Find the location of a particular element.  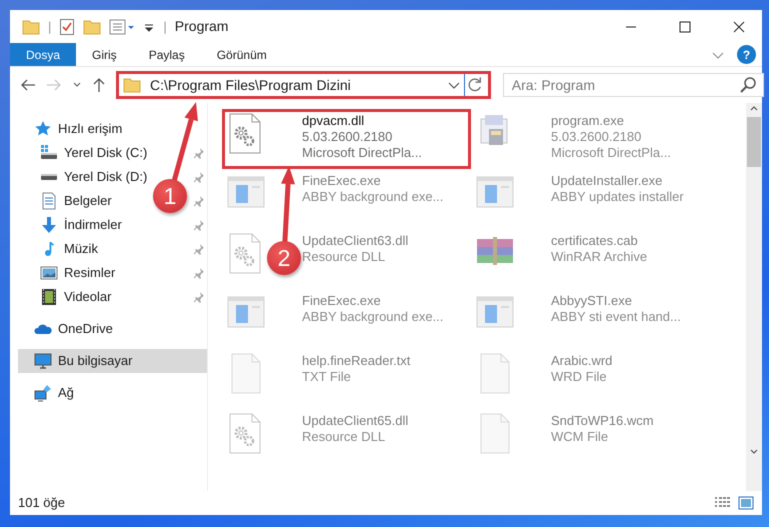

ribbon-tab: Giriş is located at coordinates (104, 54).